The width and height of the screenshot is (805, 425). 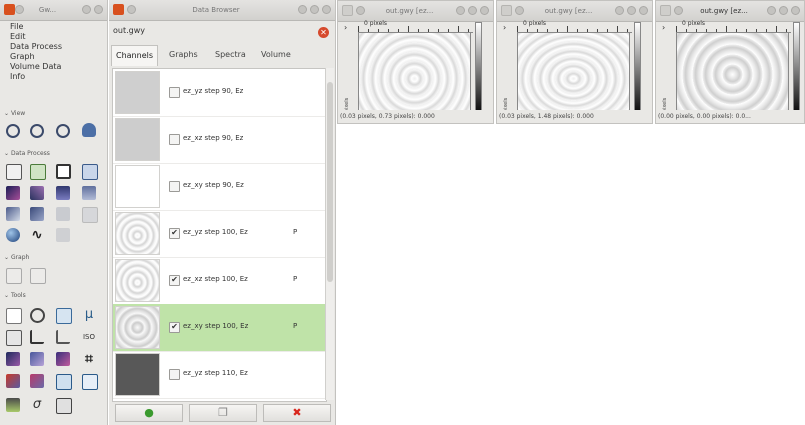 I want to click on filter-icon, so click(x=13, y=359).